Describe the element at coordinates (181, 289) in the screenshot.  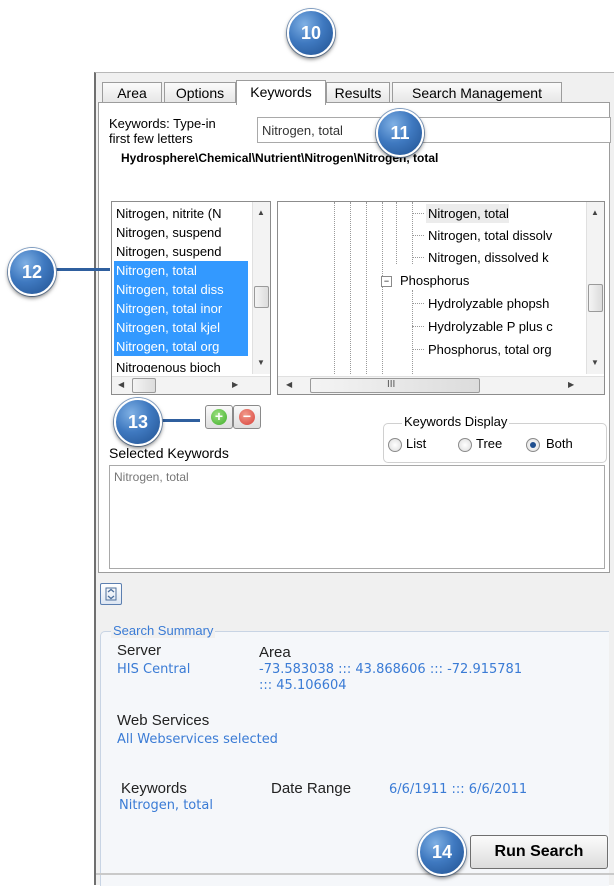
I see `list-item-selected: Nitrogen, total diss` at that location.